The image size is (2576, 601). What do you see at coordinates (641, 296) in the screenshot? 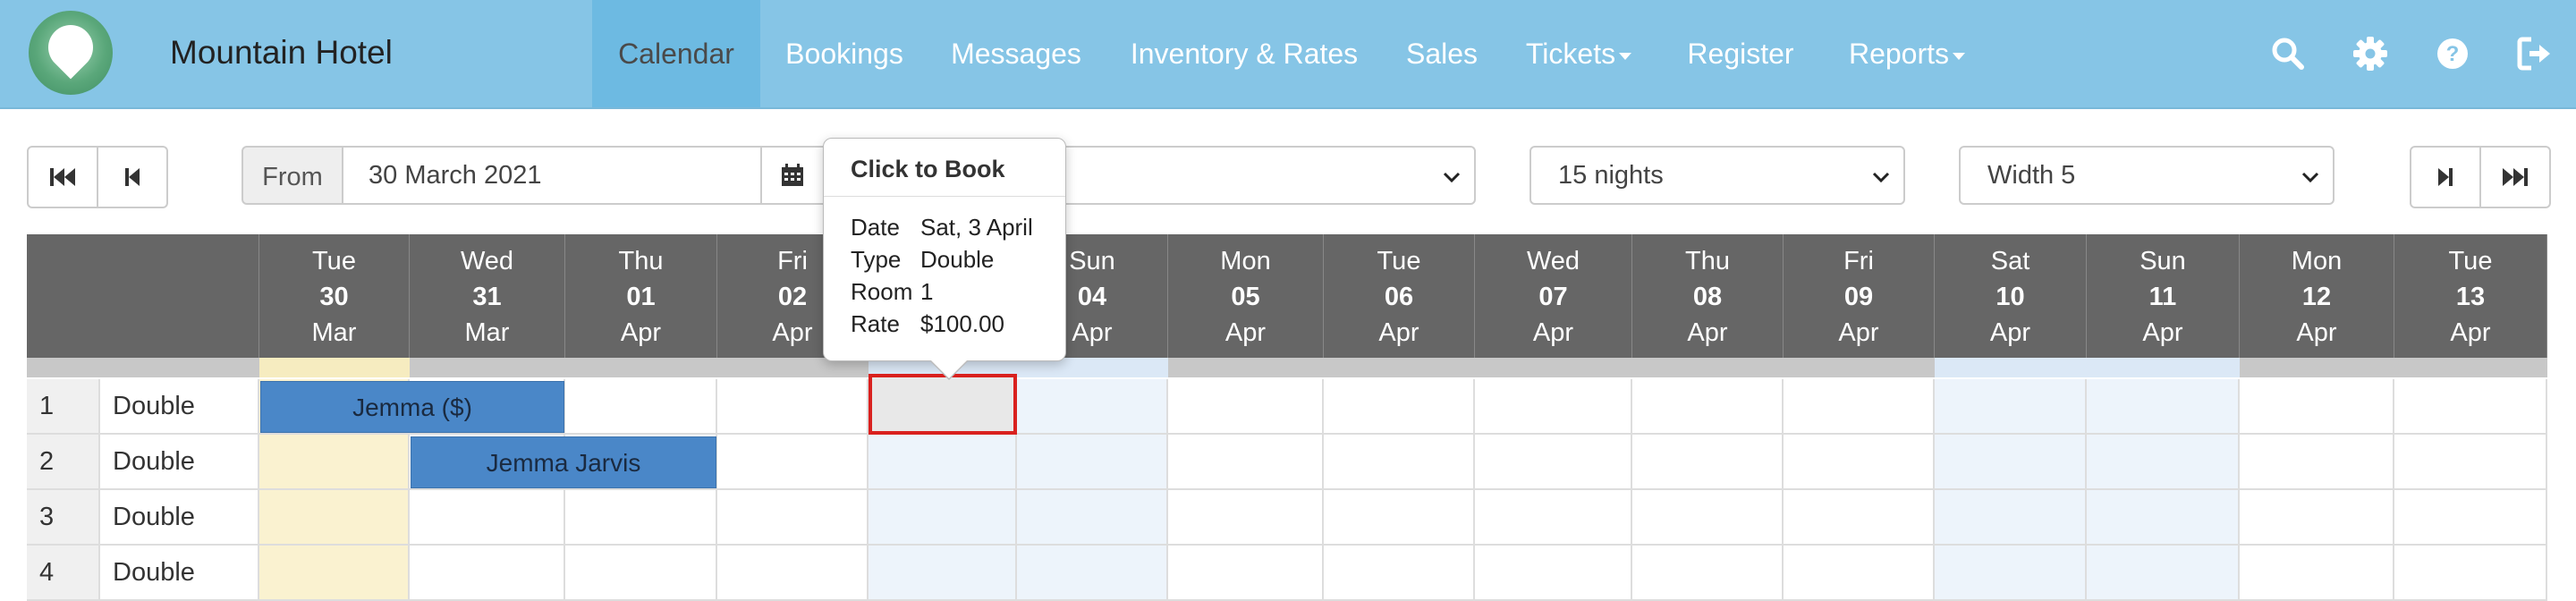
I see `day-header: Thu 01 Apr` at bounding box center [641, 296].